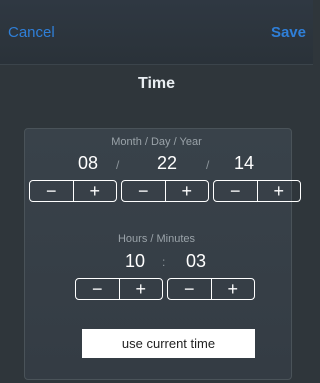 The image size is (320, 383). What do you see at coordinates (288, 32) in the screenshot?
I see `save-button: Save` at bounding box center [288, 32].